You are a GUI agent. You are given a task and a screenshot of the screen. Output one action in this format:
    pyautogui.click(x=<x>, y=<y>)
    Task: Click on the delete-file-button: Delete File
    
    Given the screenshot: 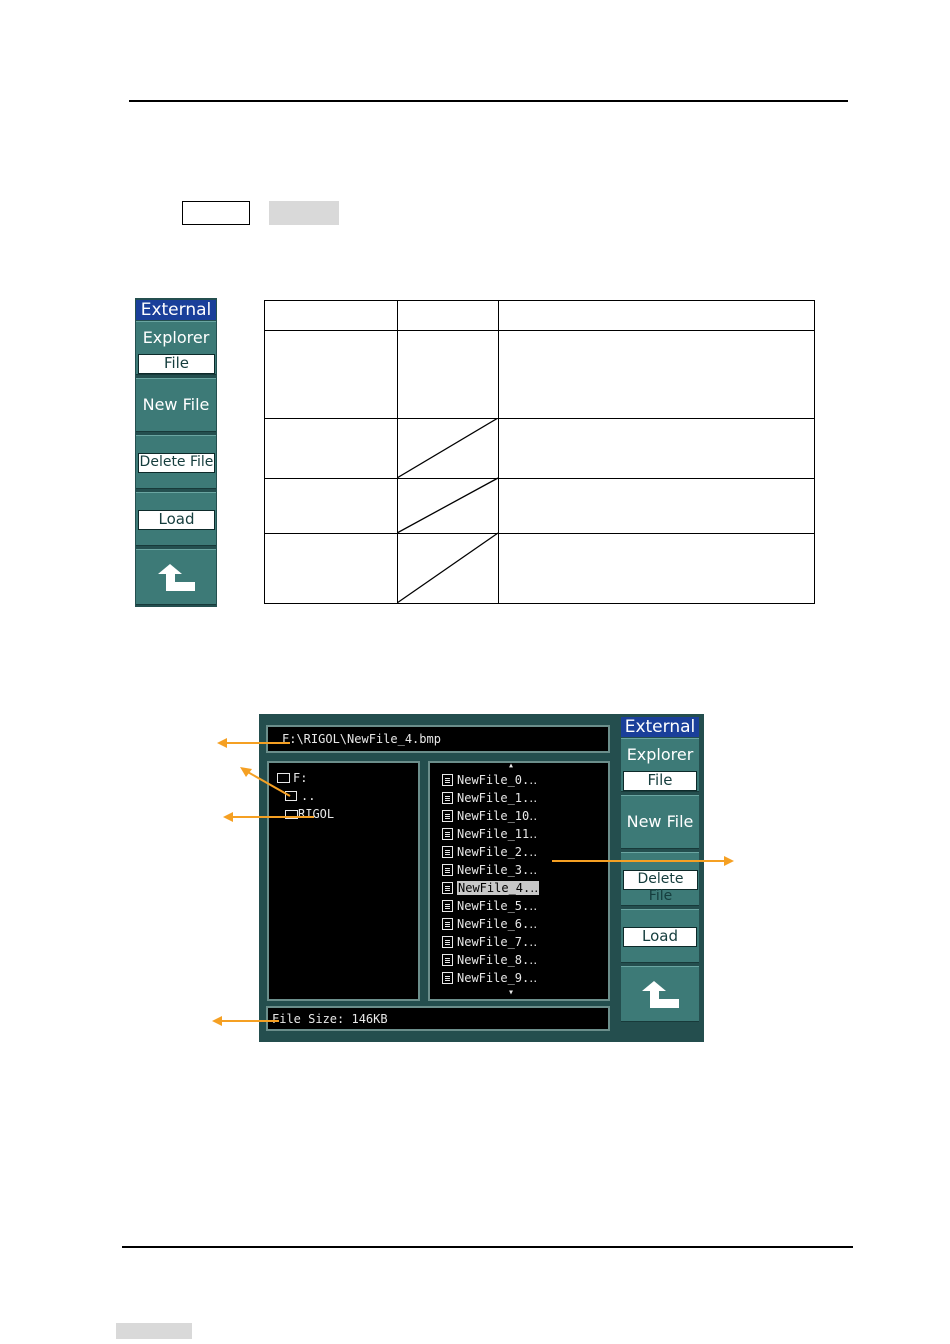 What is the action you would take?
    pyautogui.click(x=176, y=462)
    